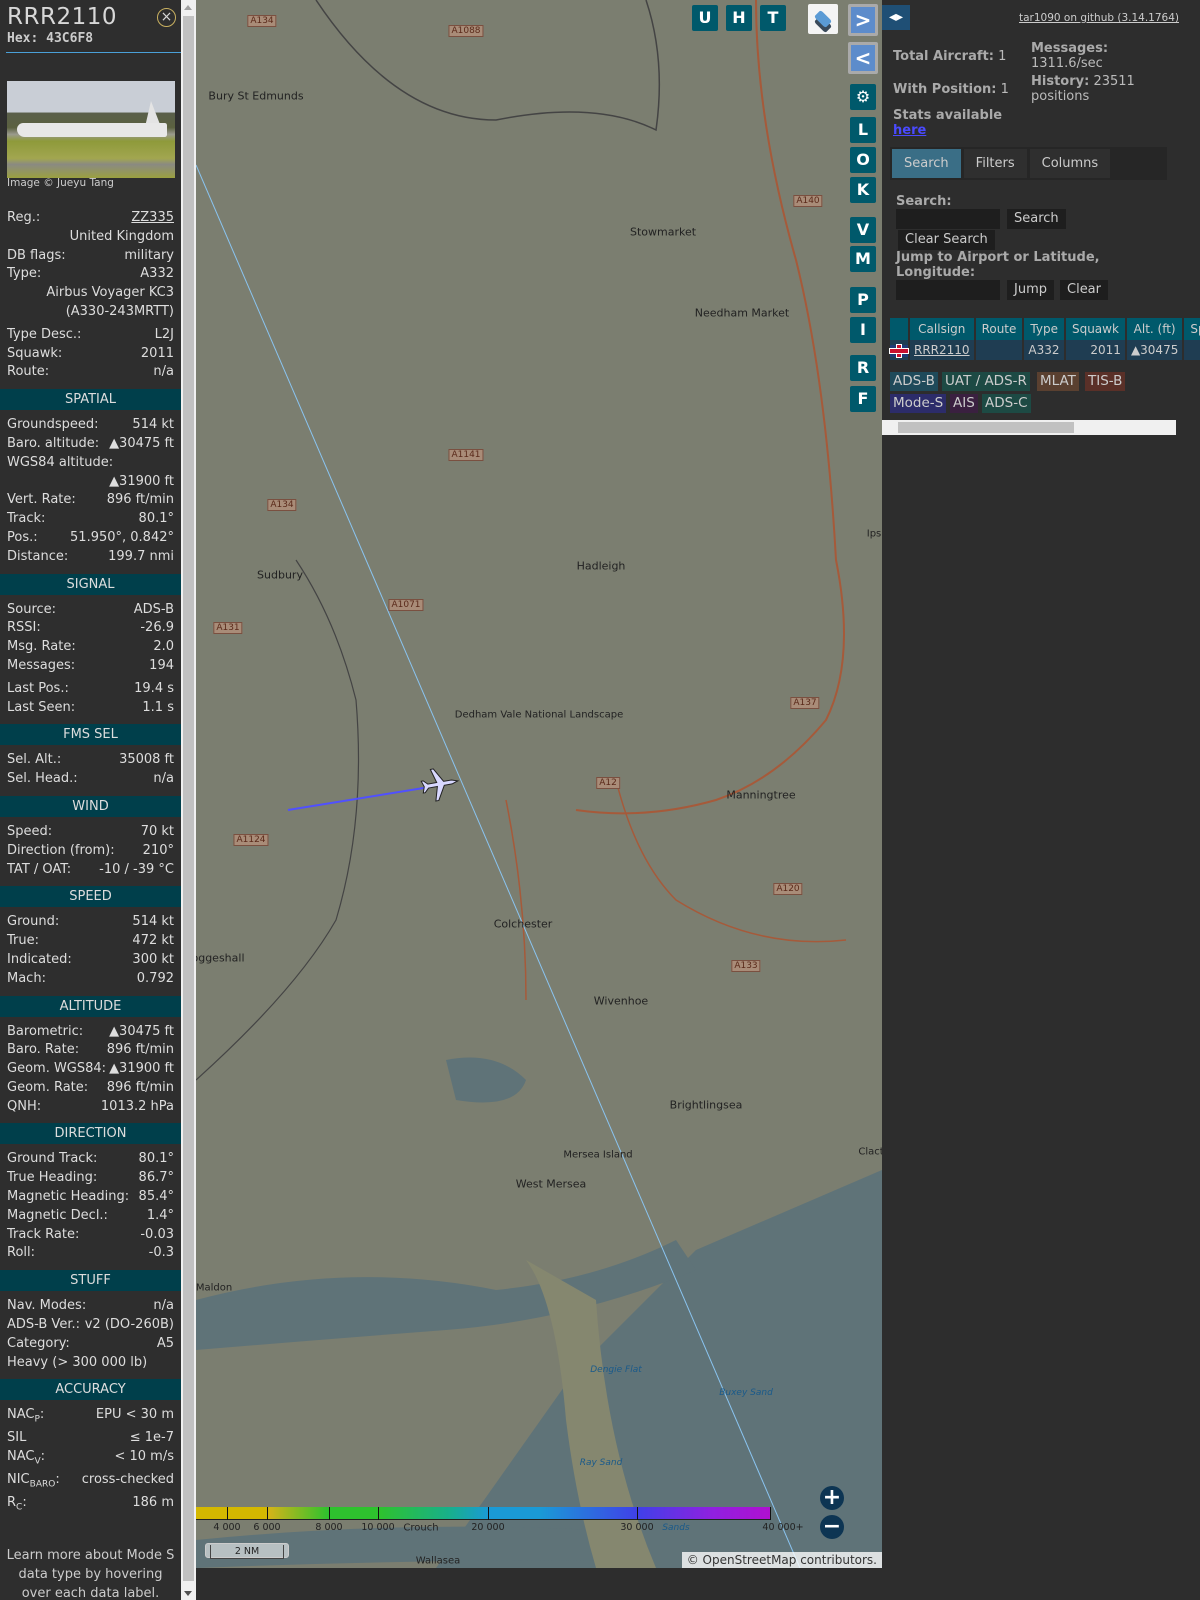 This screenshot has width=1200, height=1600. I want to click on source-filter-tis-b: TIS-B, so click(1105, 381).